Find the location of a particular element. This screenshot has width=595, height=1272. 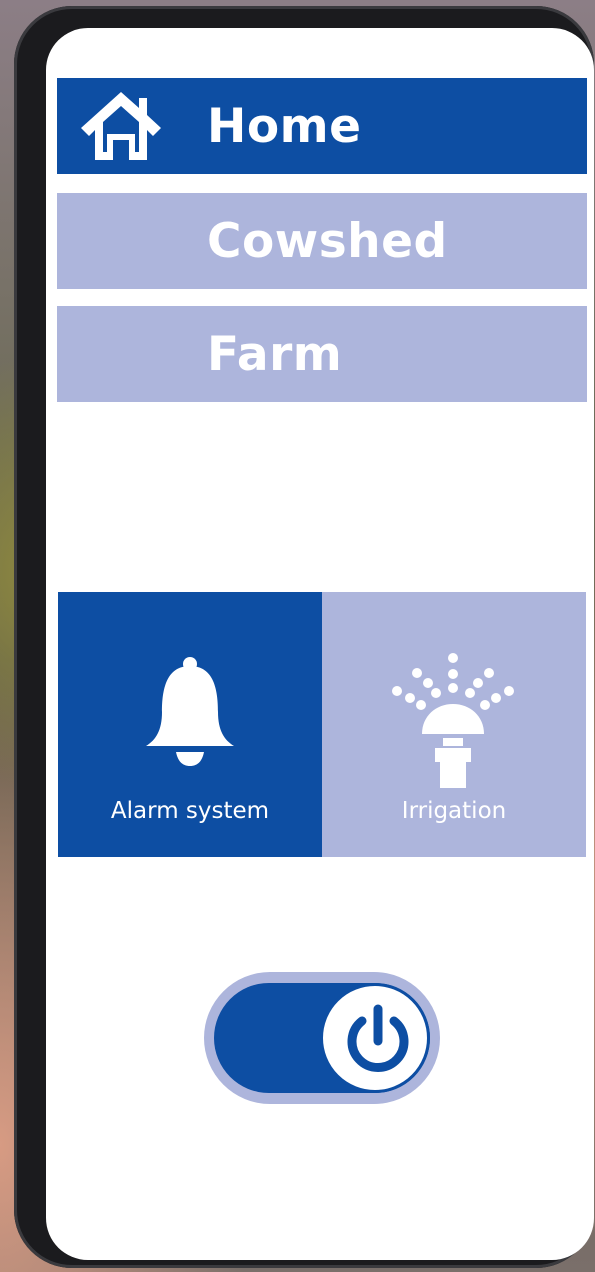

irrigation-tile: Irrigation is located at coordinates (454, 724).